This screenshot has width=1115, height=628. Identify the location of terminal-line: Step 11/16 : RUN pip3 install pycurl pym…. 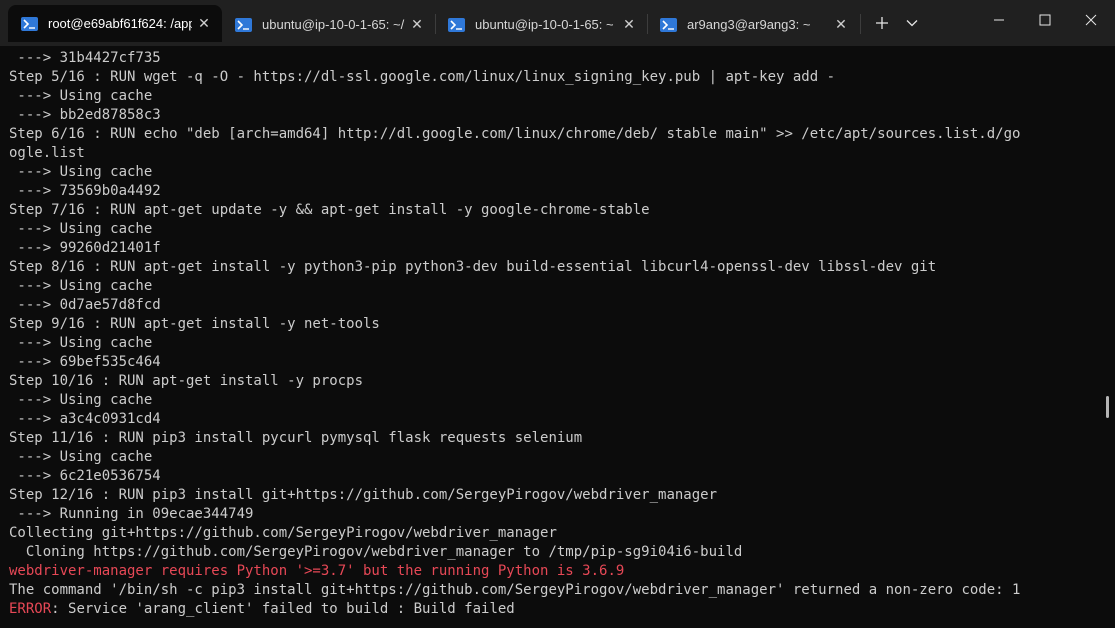
(296, 438).